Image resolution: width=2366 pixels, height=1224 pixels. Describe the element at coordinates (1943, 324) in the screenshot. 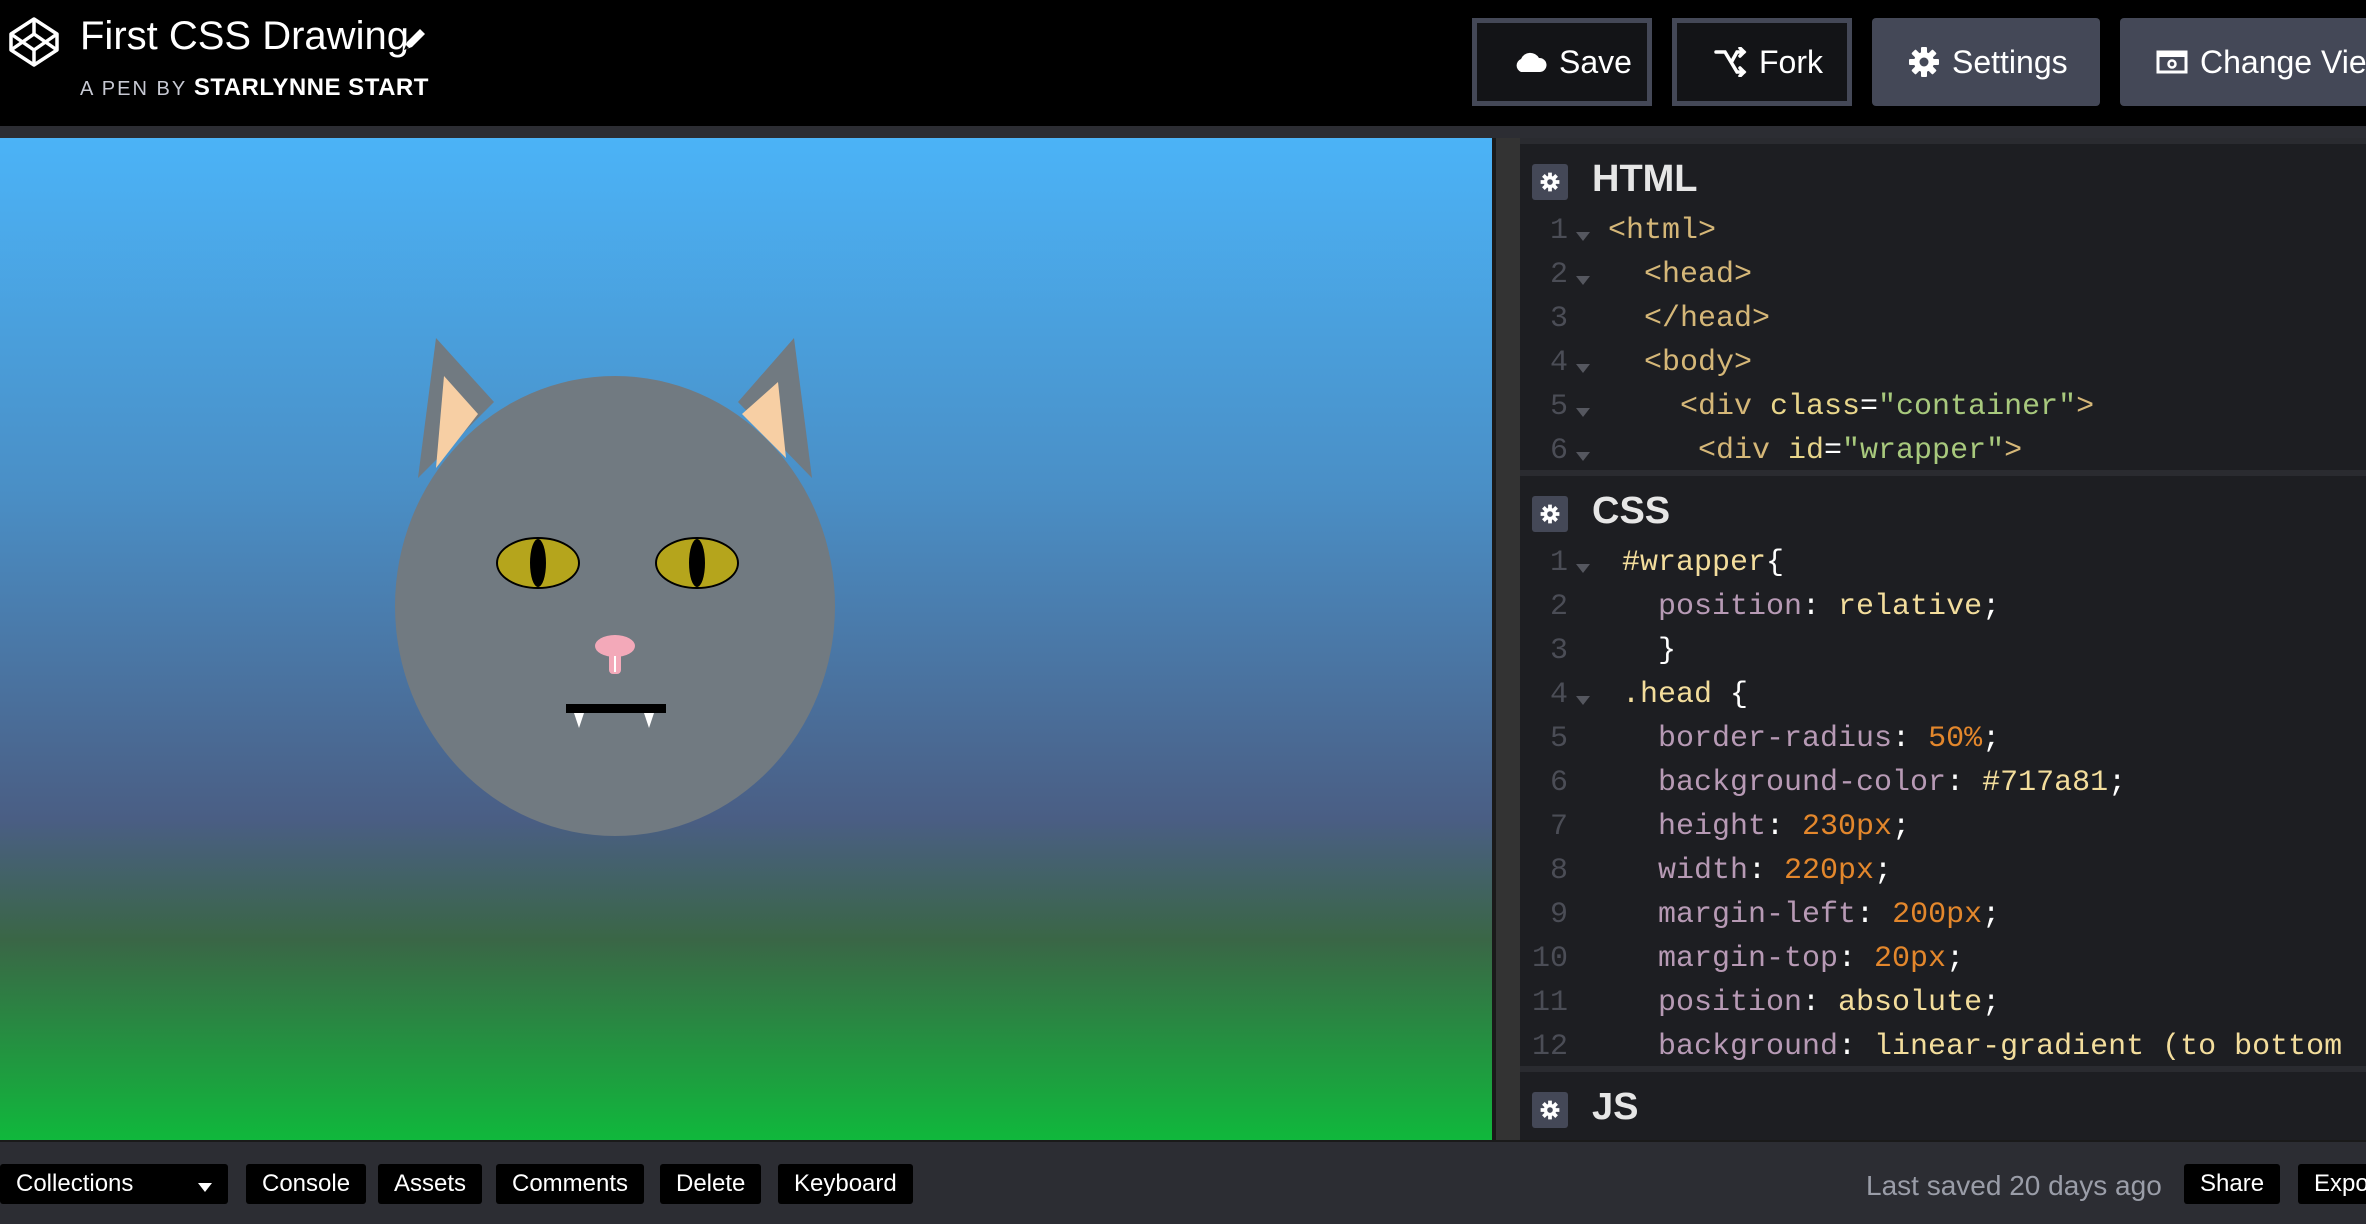

I see `code-line: 3 </head>` at that location.